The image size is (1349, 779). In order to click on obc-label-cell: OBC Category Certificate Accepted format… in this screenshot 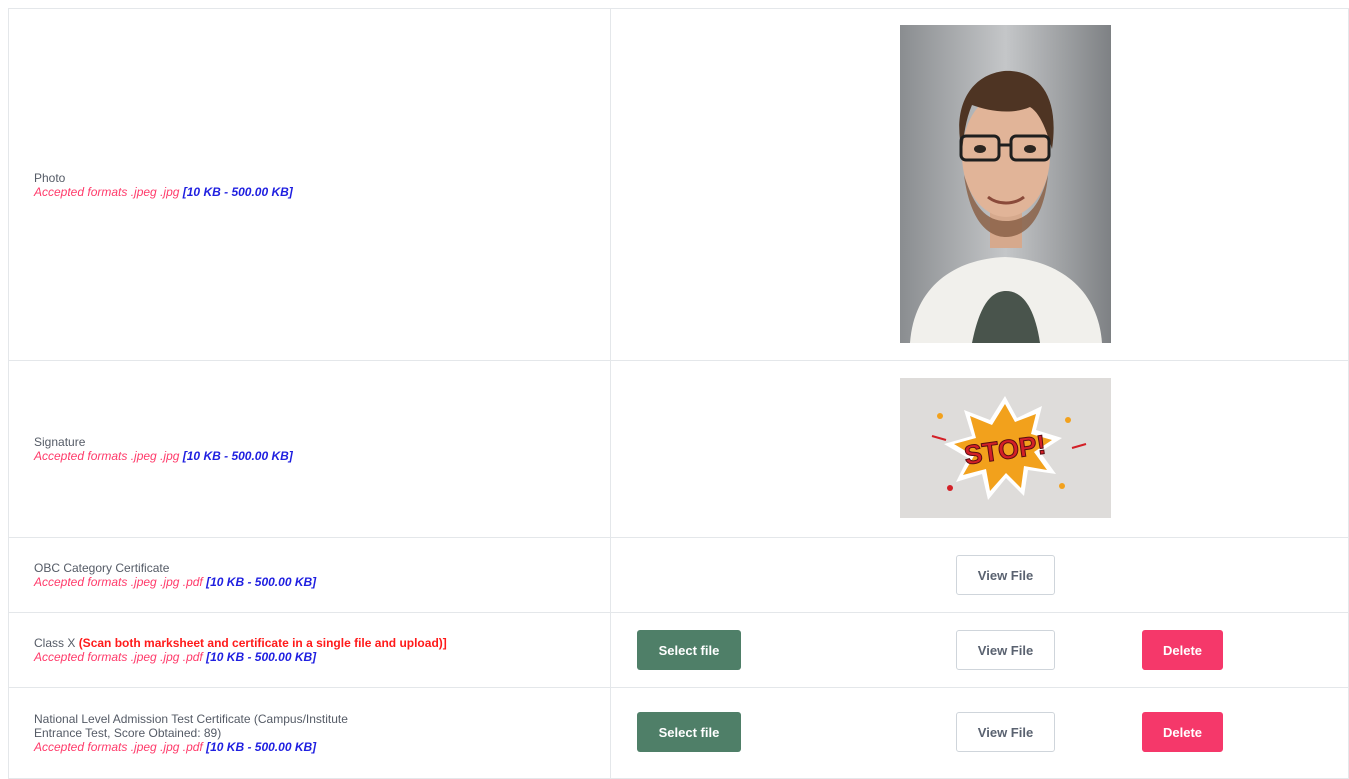, I will do `click(310, 575)`.